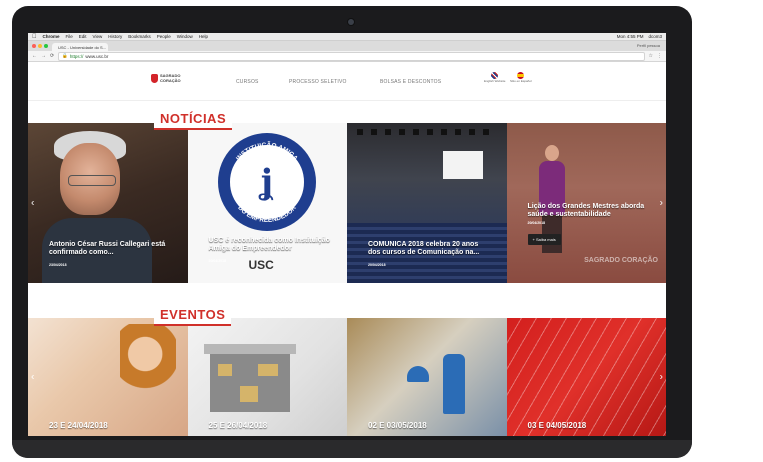 The image size is (763, 462). Describe the element at coordinates (648, 45) in the screenshot. I see `profile-button: Perfil pessoa` at that location.